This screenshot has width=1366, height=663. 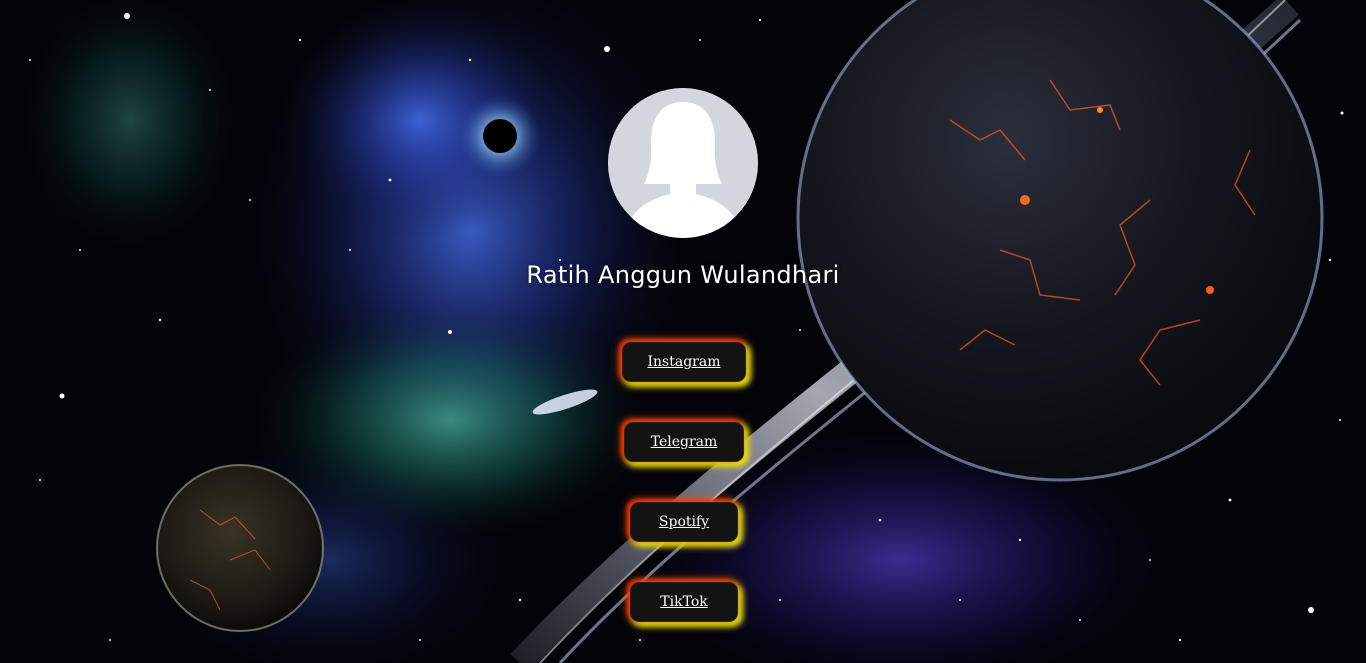 I want to click on default-female-avatar-icon, so click(x=683, y=163).